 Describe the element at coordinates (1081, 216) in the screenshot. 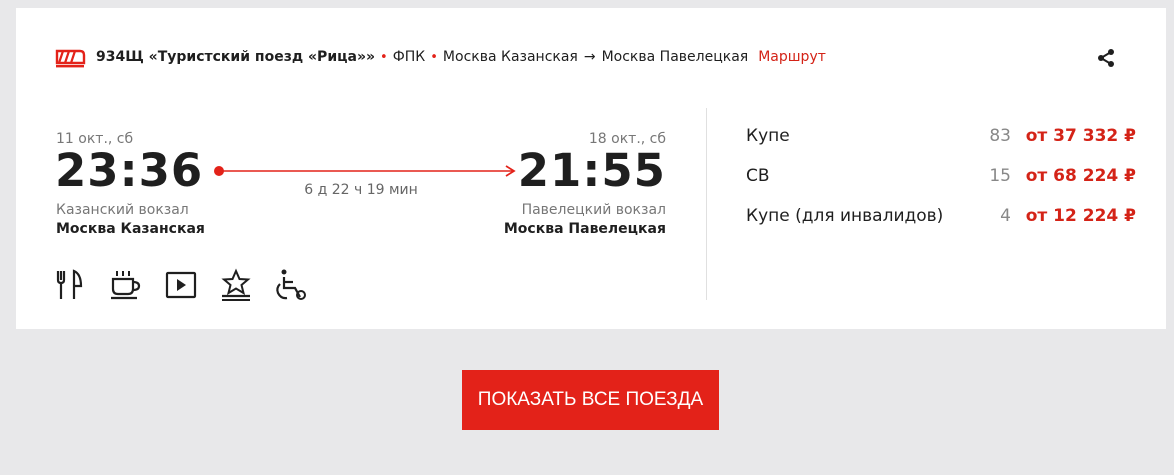

I see `fare-price: от 12 224 ₽` at that location.